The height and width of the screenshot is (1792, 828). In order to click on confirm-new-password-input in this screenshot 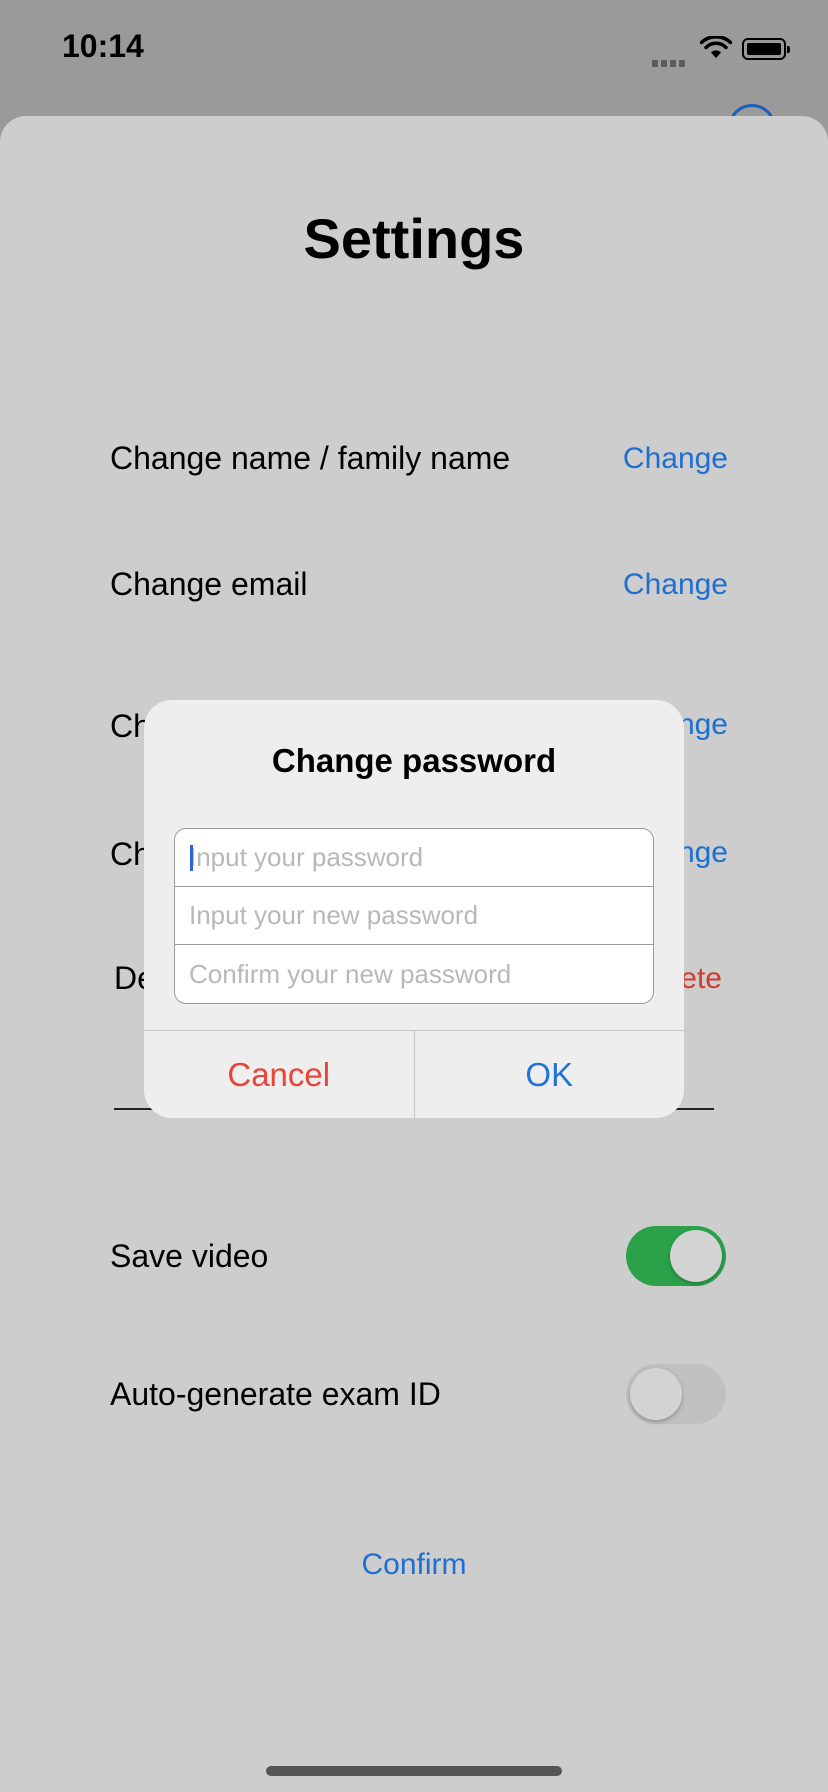, I will do `click(414, 974)`.